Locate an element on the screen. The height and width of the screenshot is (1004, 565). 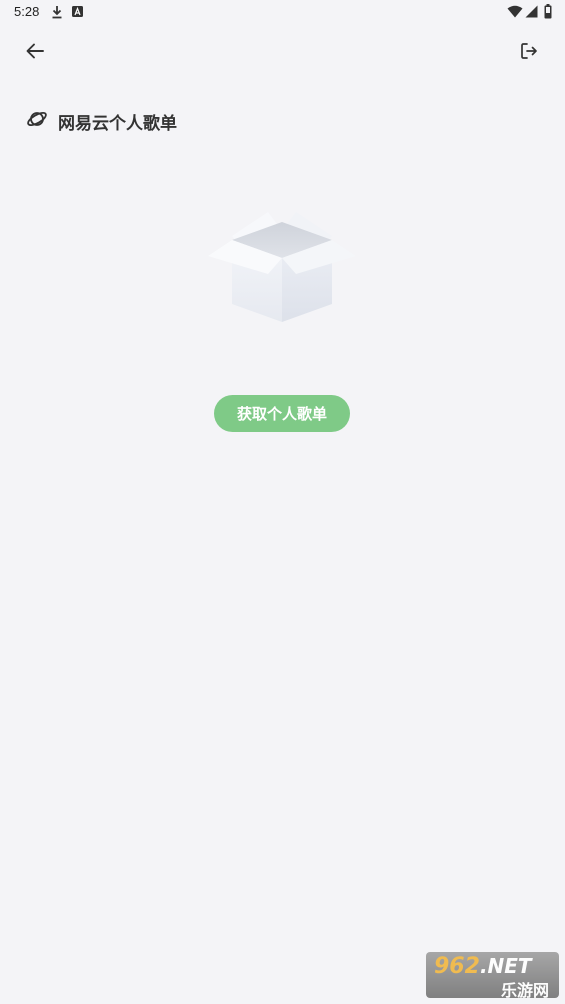
a-notification-icon is located at coordinates (77, 13).